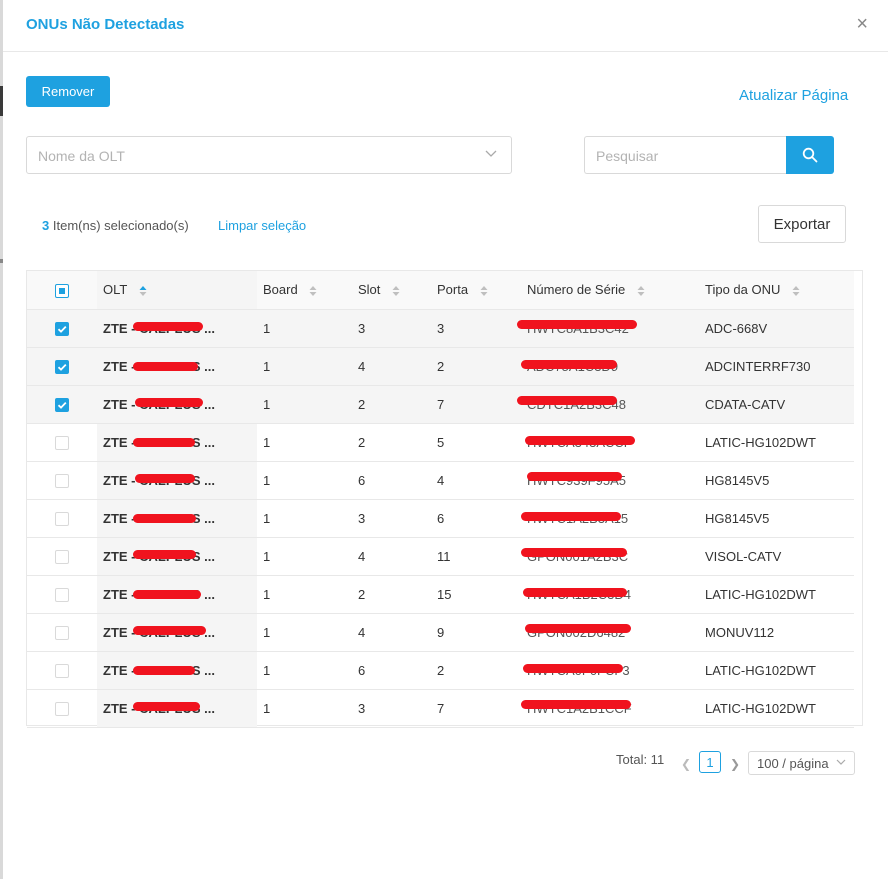 The width and height of the screenshot is (888, 879). What do you see at coordinates (476, 328) in the screenshot?
I see `porta-cell: 3` at bounding box center [476, 328].